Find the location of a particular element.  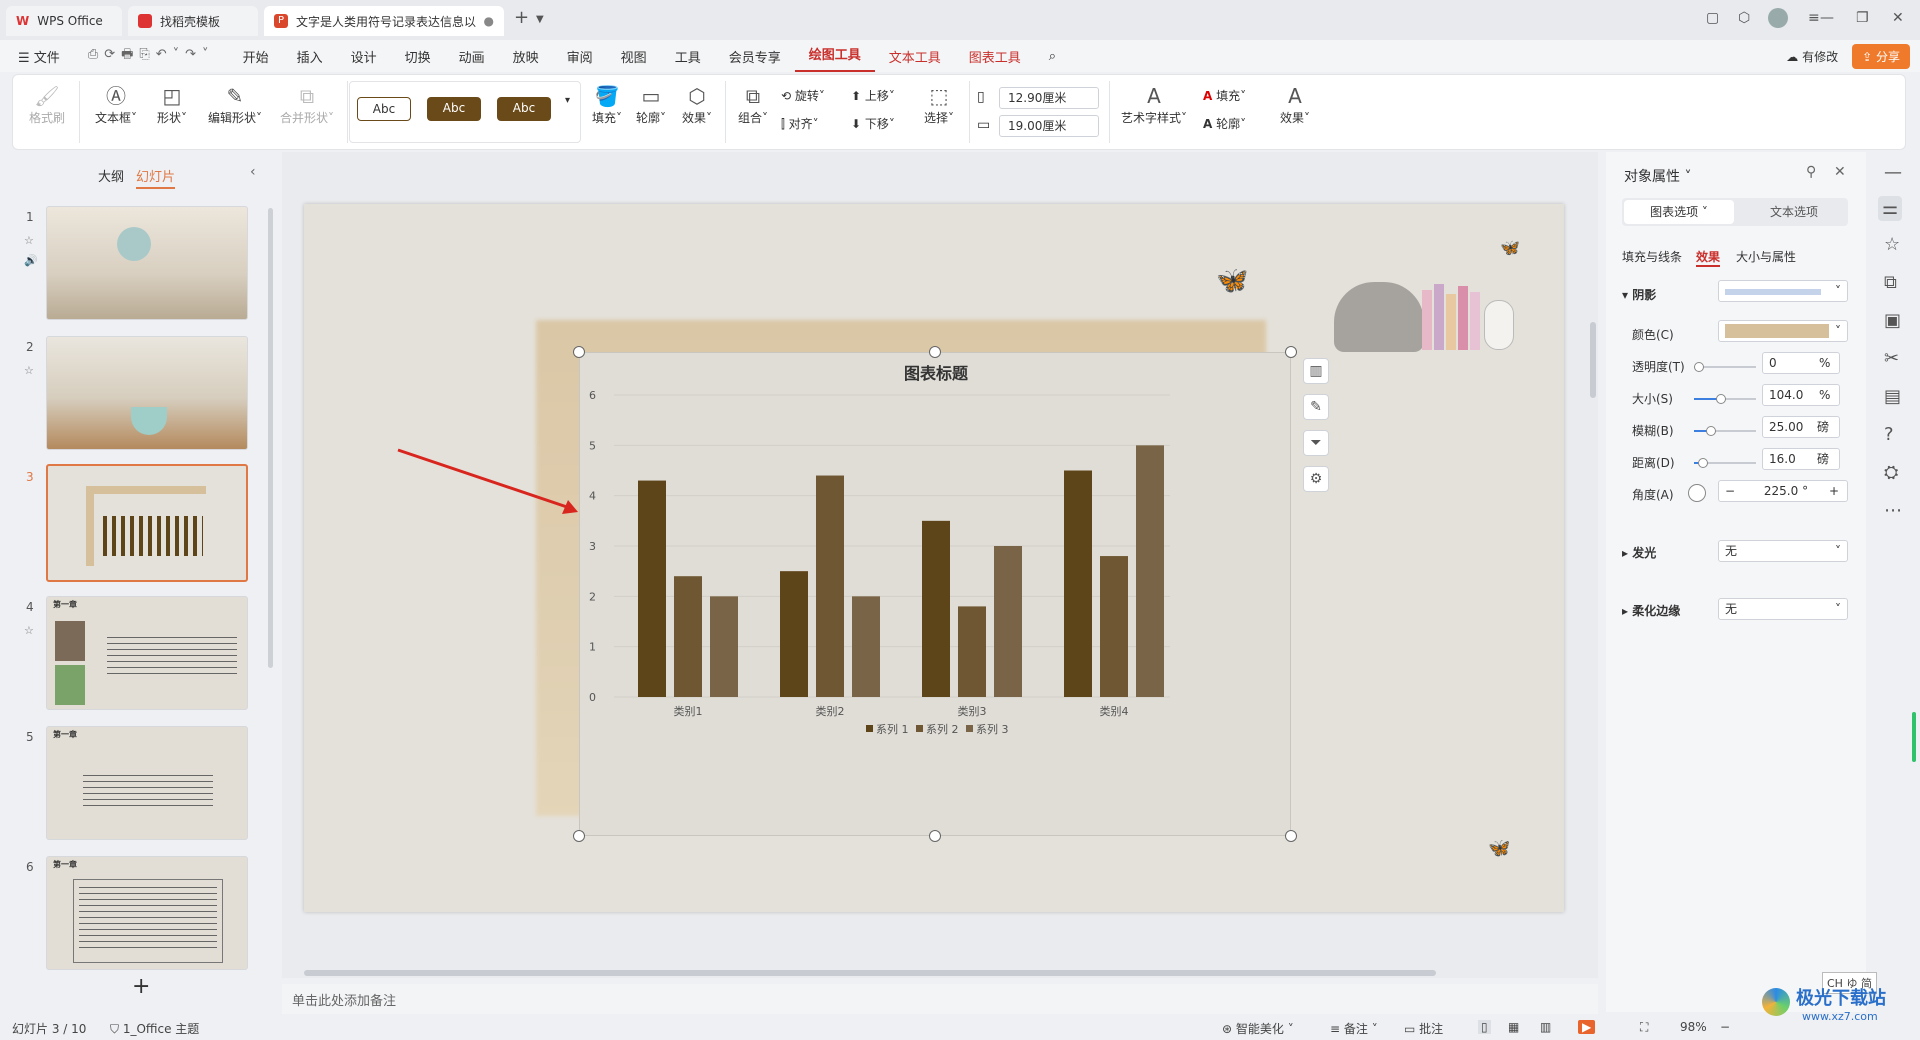

shadow-preset-select: ˅ is located at coordinates (1783, 291).